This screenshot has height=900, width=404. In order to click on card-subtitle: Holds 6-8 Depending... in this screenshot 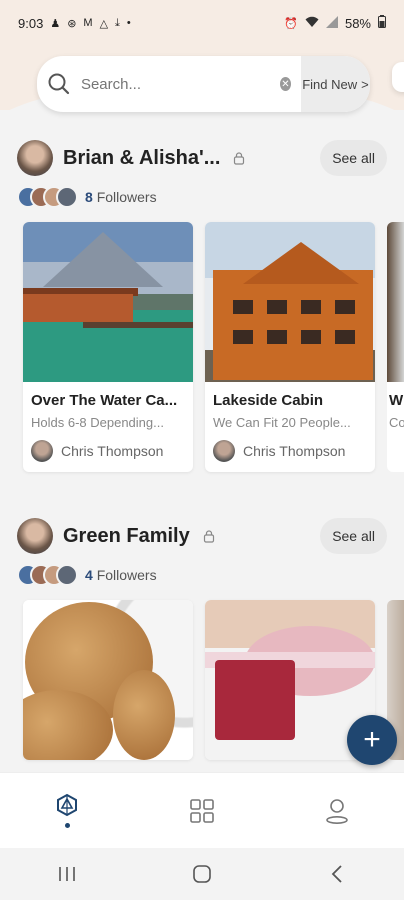, I will do `click(97, 422)`.